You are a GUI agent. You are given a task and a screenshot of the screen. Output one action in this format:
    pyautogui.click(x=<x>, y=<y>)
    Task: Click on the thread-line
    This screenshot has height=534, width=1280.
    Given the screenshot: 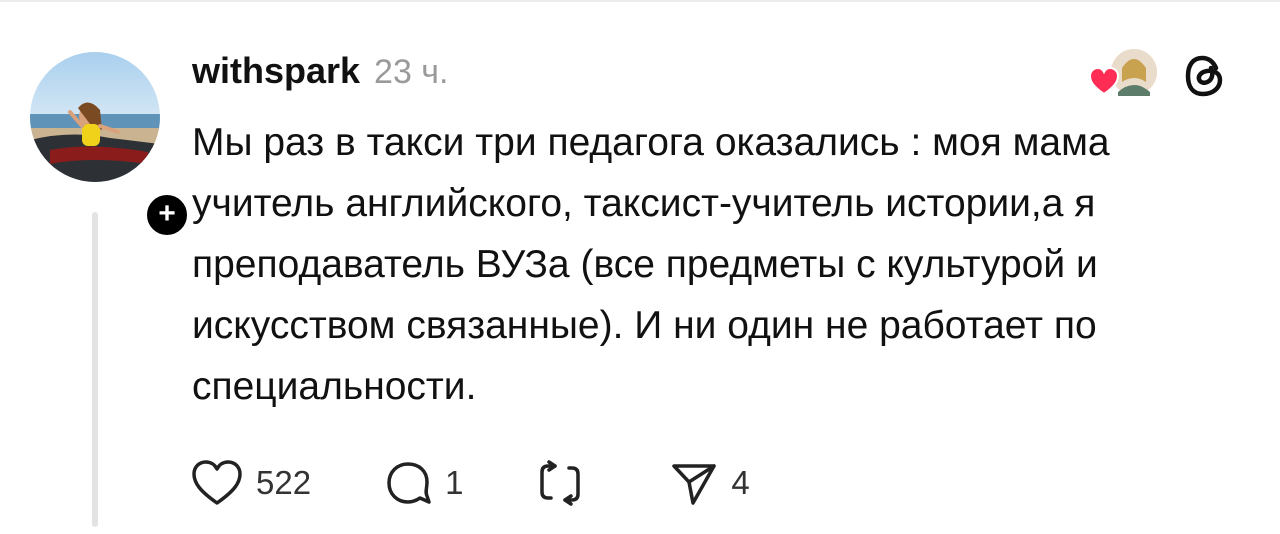 What is the action you would take?
    pyautogui.click(x=95, y=369)
    